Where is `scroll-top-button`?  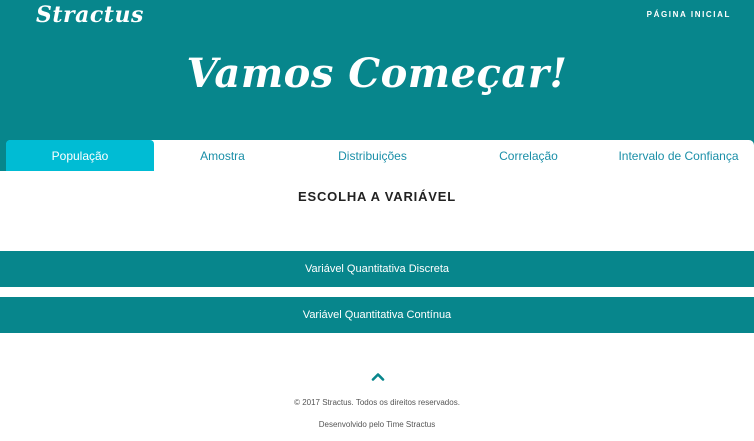
scroll-top-button is located at coordinates (378, 376).